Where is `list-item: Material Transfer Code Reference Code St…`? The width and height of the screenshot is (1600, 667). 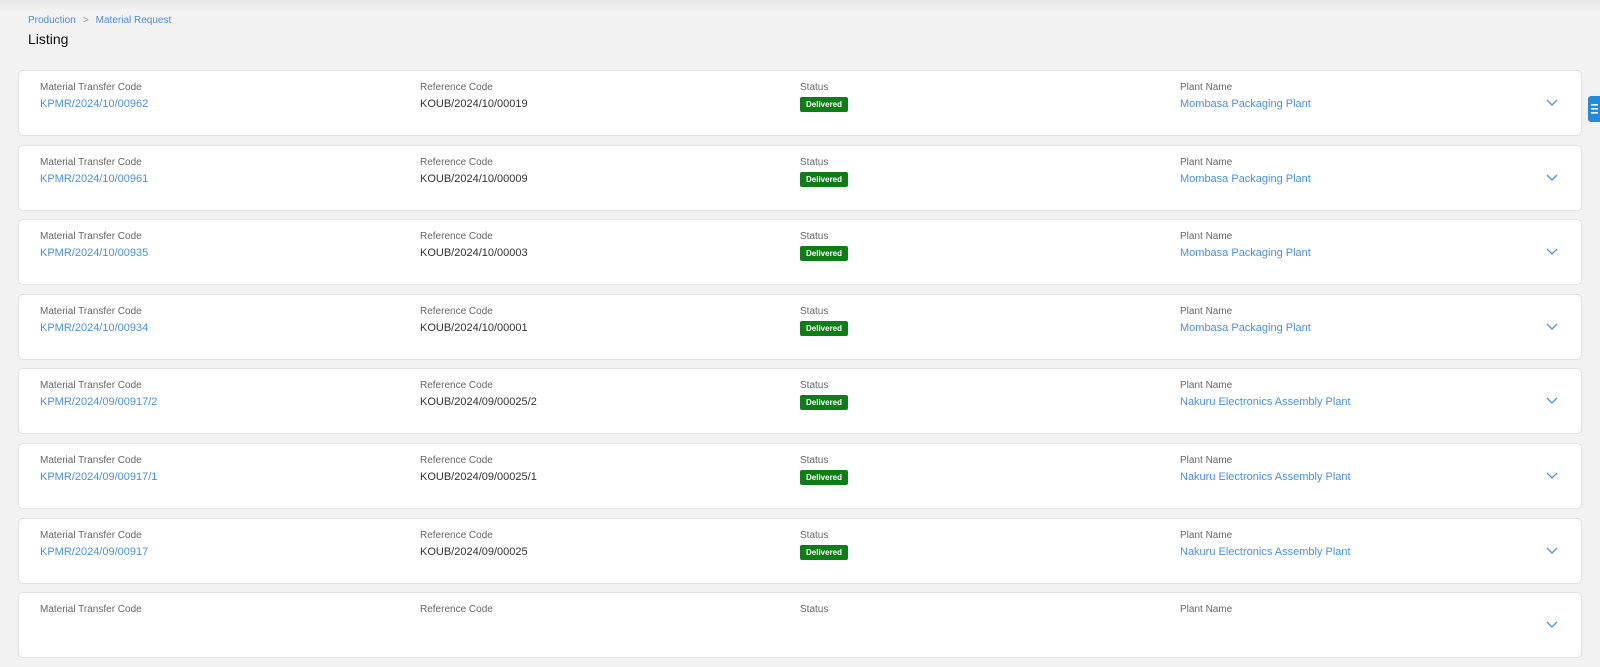 list-item: Material Transfer Code Reference Code St… is located at coordinates (800, 625).